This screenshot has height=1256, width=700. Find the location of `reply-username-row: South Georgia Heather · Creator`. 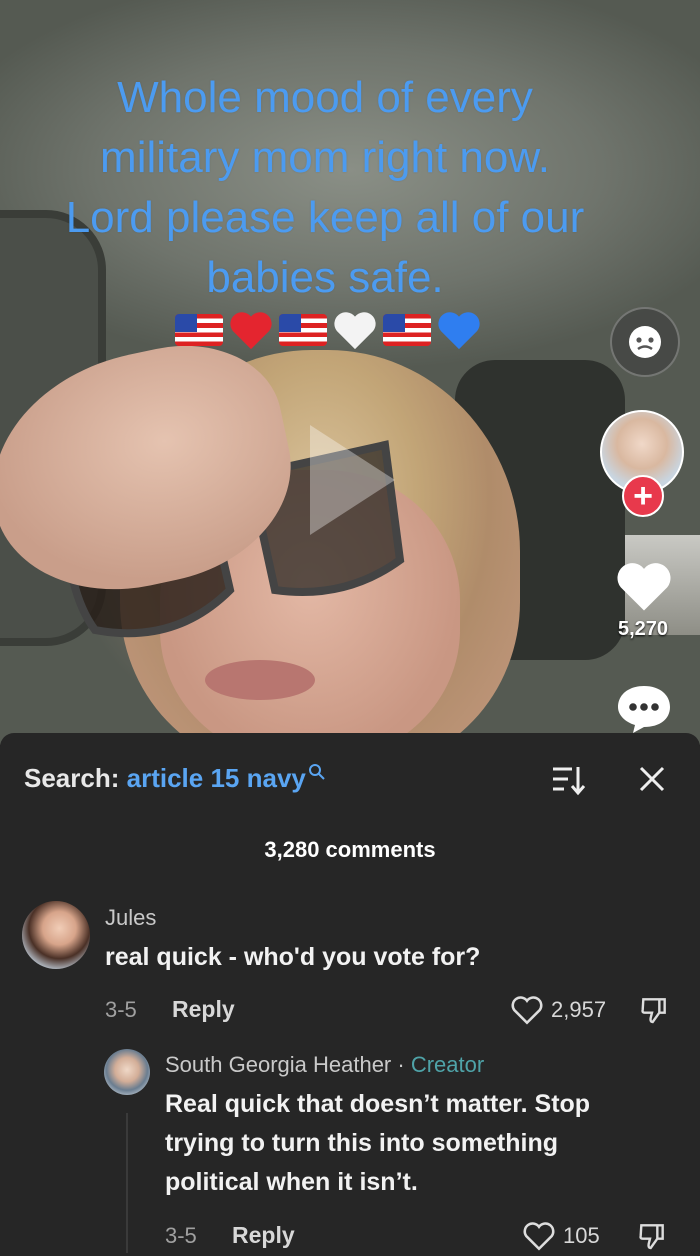

reply-username-row: South Georgia Heather · Creator is located at coordinates (324, 1065).